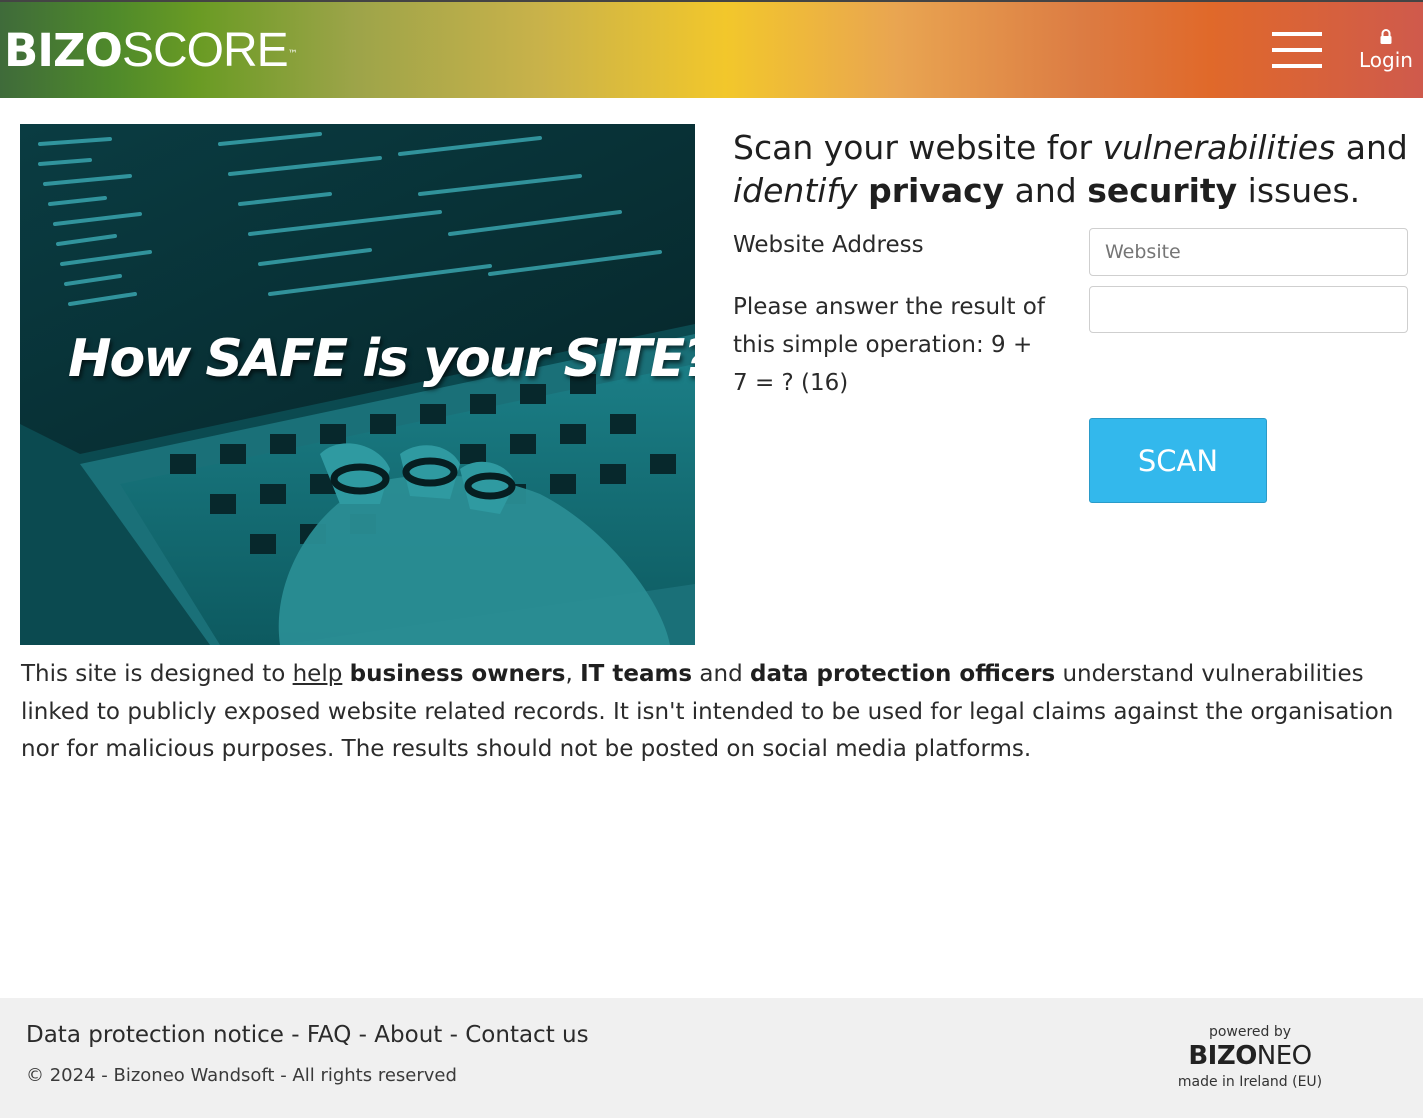 The height and width of the screenshot is (1118, 1423). I want to click on headline-part: vulnerabilities, so click(1219, 147).